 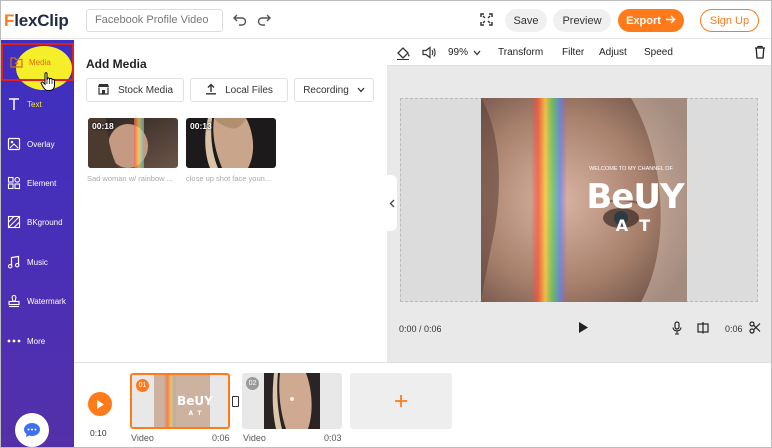 What do you see at coordinates (98, 433) in the screenshot?
I see `timeline-total-time: 0:10` at bounding box center [98, 433].